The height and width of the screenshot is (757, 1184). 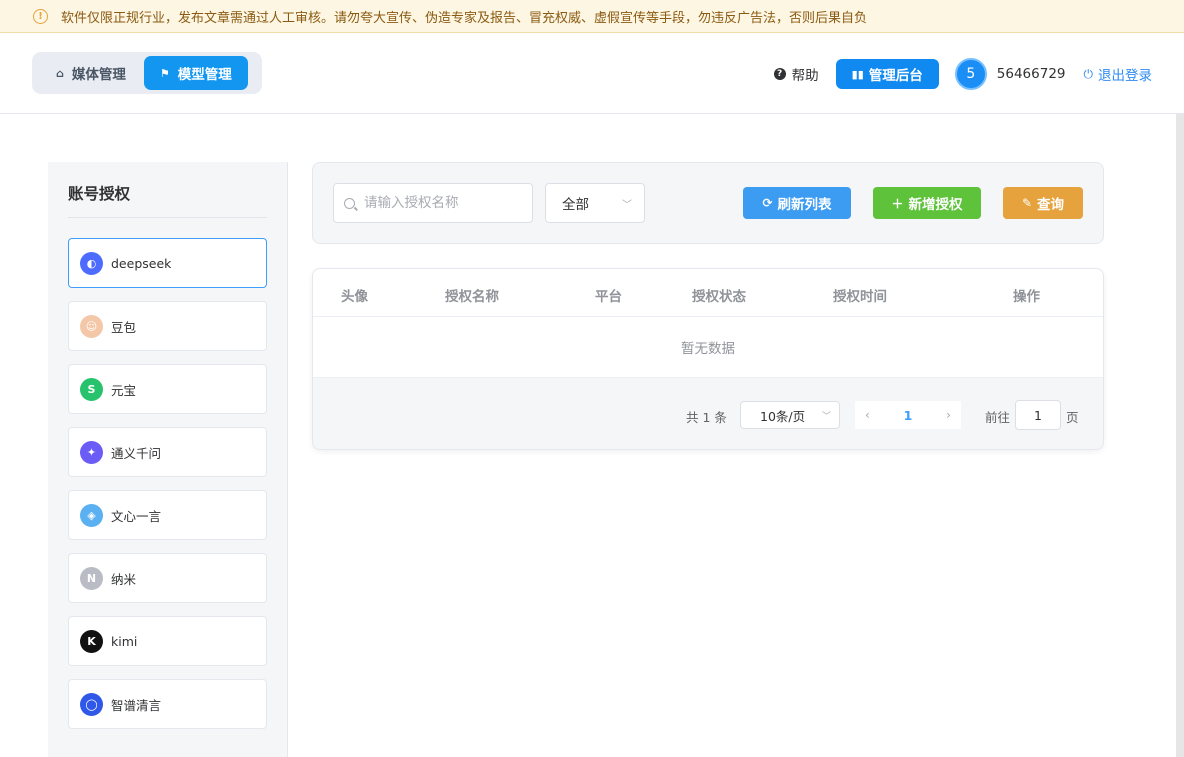 I want to click on help-label: 帮助, so click(x=805, y=76).